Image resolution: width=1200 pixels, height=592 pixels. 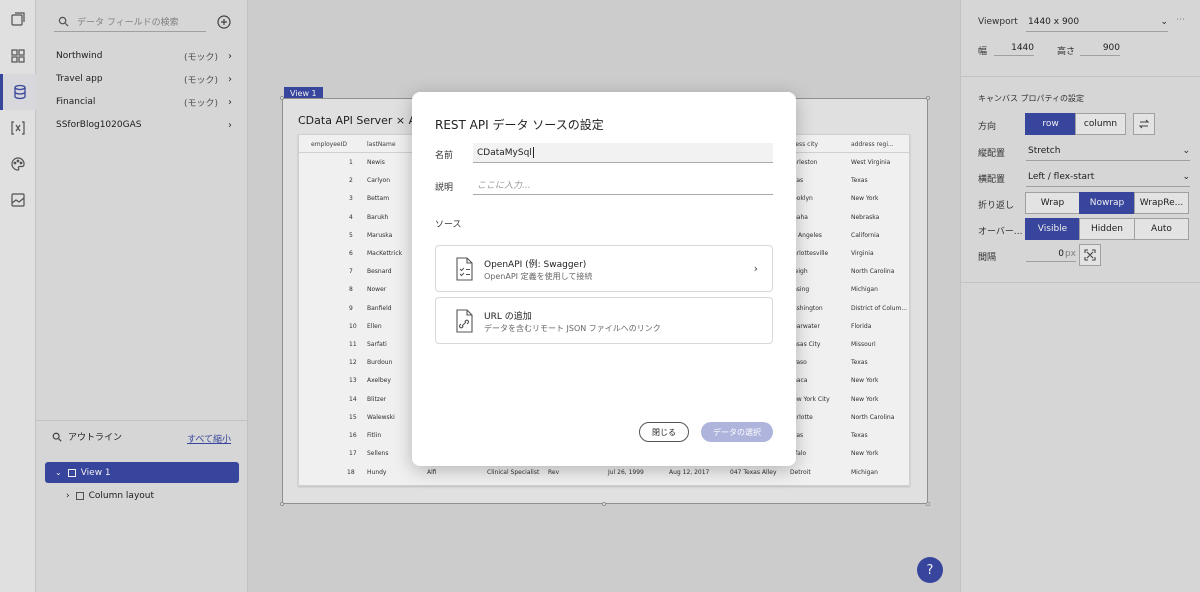 I want to click on name-input: CDataMySql, so click(x=623, y=153).